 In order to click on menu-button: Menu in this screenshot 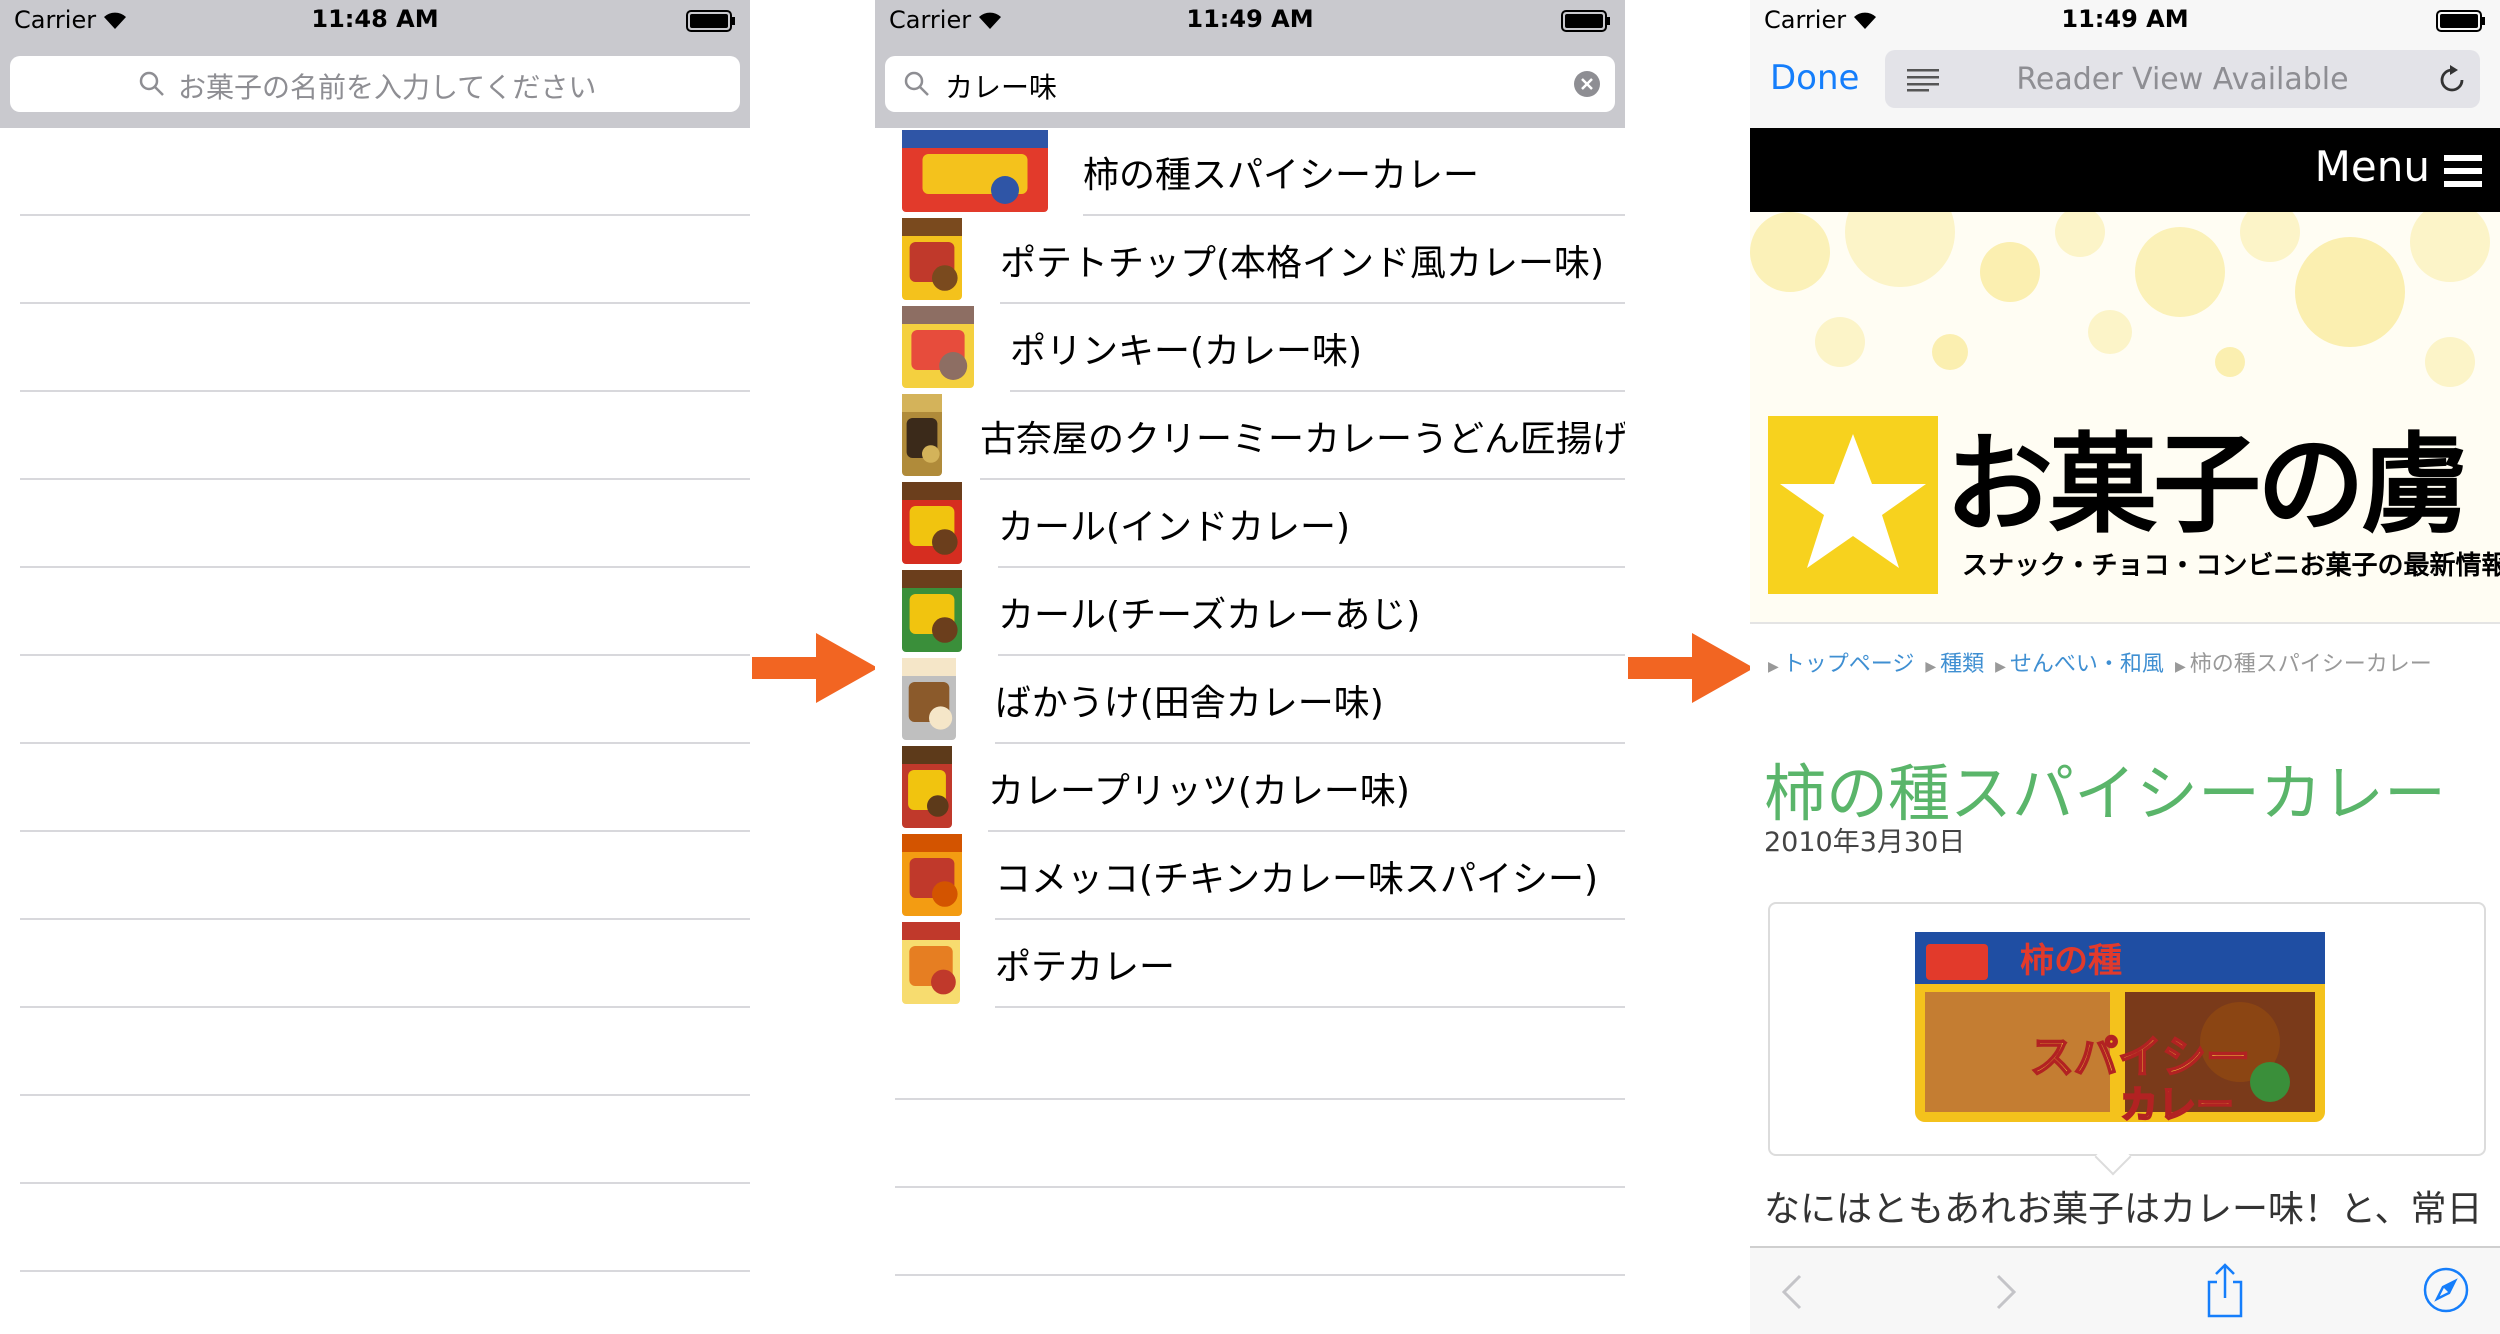, I will do `click(2372, 166)`.